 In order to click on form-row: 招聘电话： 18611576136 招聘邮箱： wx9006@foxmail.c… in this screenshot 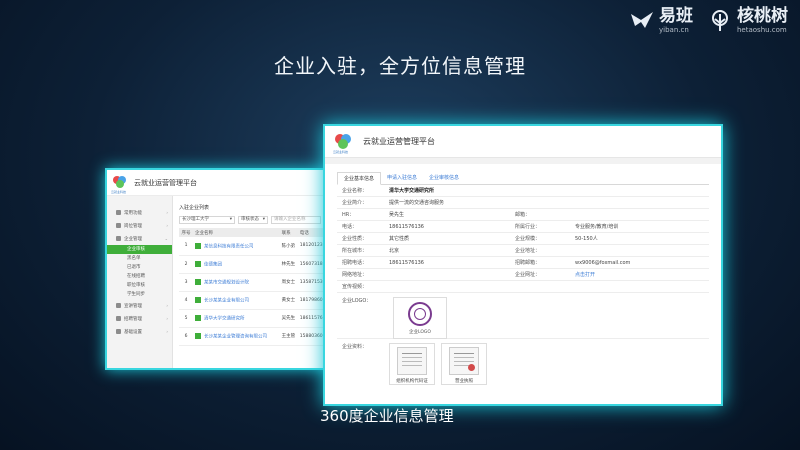, I will do `click(523, 263)`.